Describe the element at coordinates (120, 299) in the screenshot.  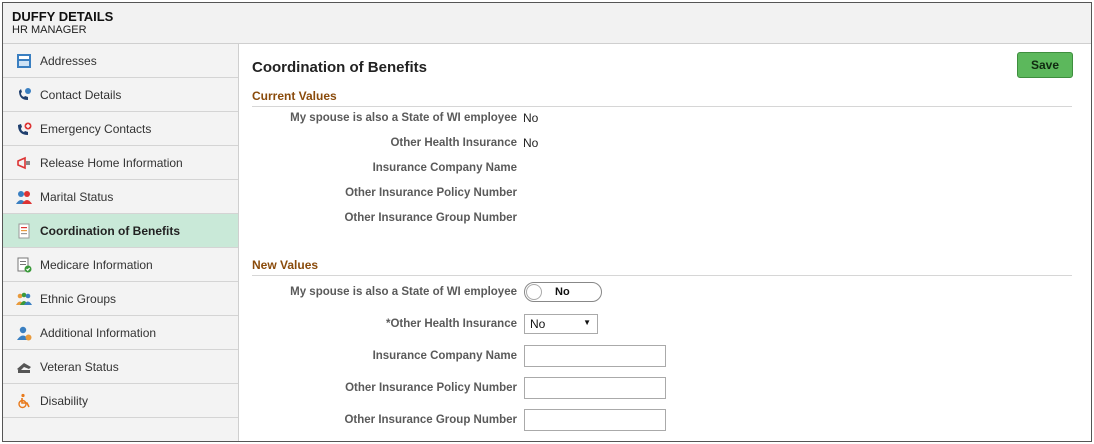
I see `sidebar-item-ethnic-groups: Ethnic Groups` at that location.